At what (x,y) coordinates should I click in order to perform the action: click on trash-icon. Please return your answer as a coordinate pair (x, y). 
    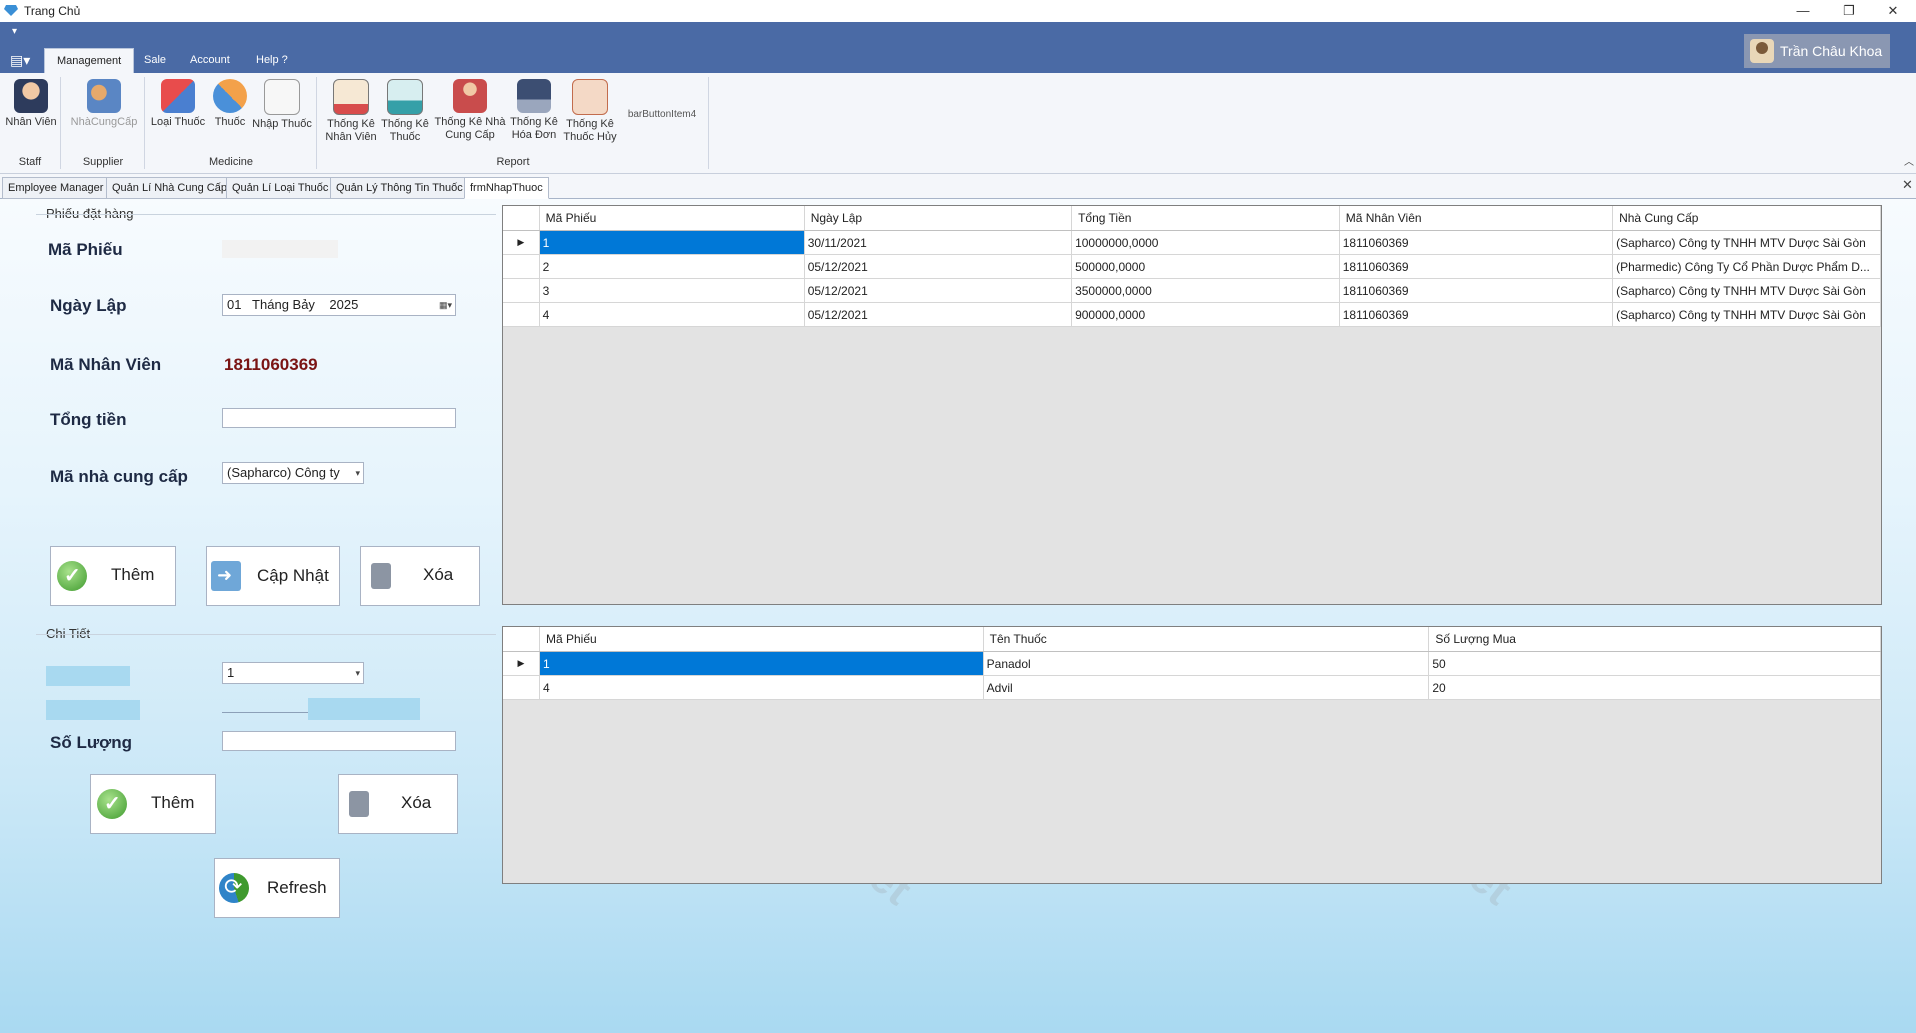
    Looking at the image, I should click on (381, 576).